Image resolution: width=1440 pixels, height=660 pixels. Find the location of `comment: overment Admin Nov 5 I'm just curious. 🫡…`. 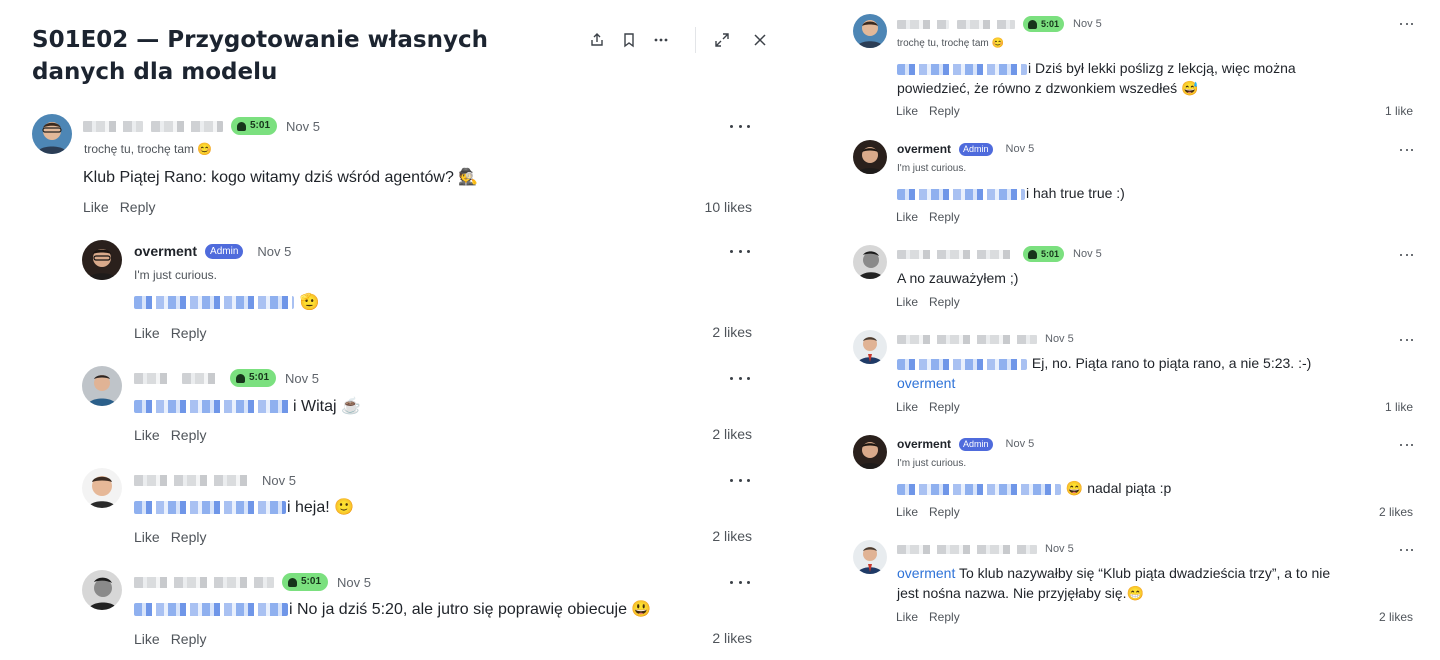

comment: overment Admin Nov 5 I'm just curious. 🫡… is located at coordinates (422, 292).